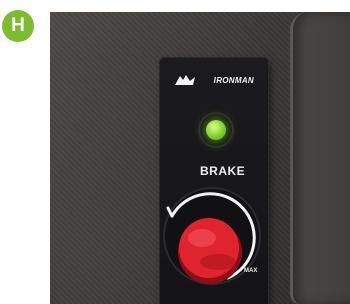 The width and height of the screenshot is (350, 304). Describe the element at coordinates (233, 80) in the screenshot. I see `brand-logo-text: IRONMAN` at that location.